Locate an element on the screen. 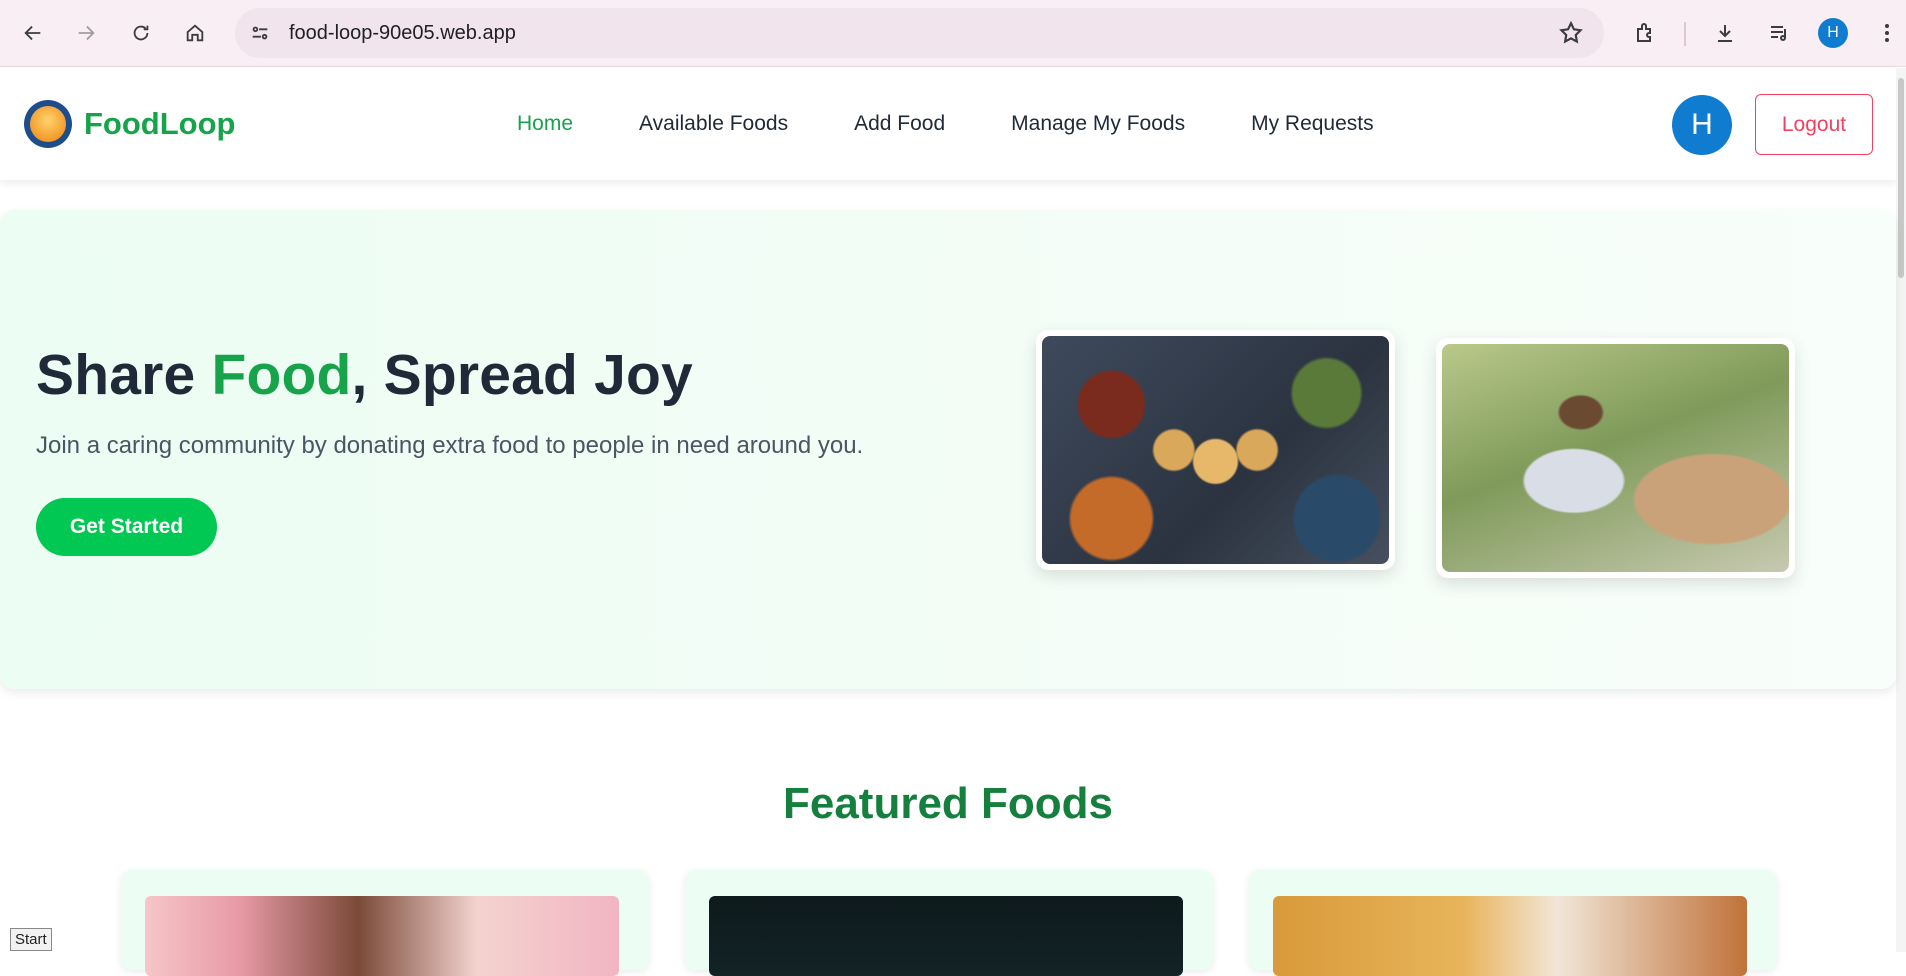 The height and width of the screenshot is (976, 1906). hero-title-part1: Share is located at coordinates (124, 375).